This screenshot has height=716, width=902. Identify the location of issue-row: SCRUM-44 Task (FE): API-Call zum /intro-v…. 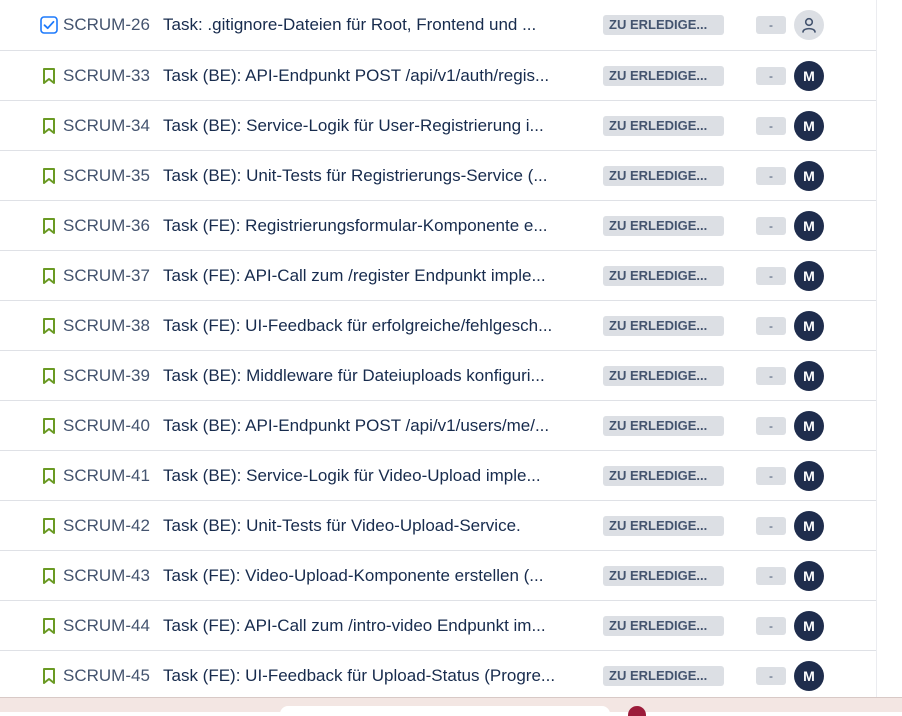
(438, 626).